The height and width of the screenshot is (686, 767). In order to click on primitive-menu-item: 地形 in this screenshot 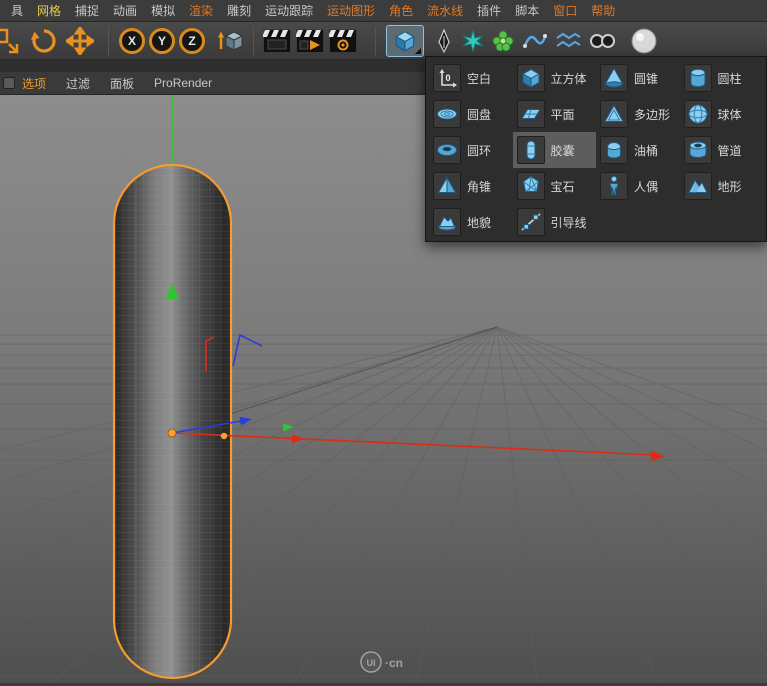, I will do `click(722, 186)`.